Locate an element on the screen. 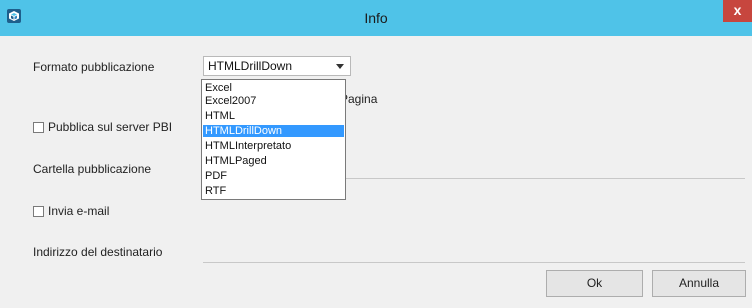 The image size is (752, 308). close-button: x is located at coordinates (737, 11).